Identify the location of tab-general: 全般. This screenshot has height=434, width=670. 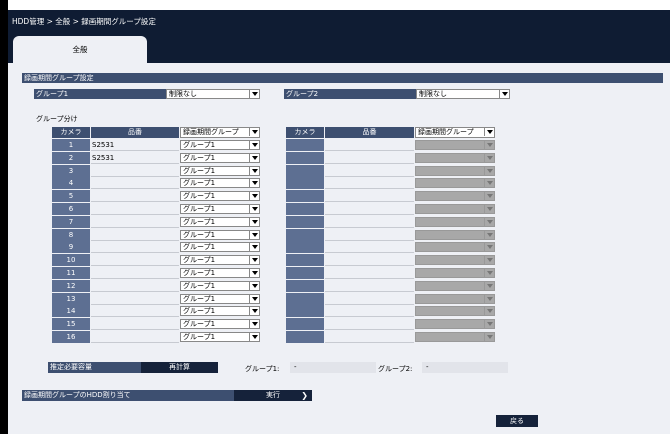
(80, 50).